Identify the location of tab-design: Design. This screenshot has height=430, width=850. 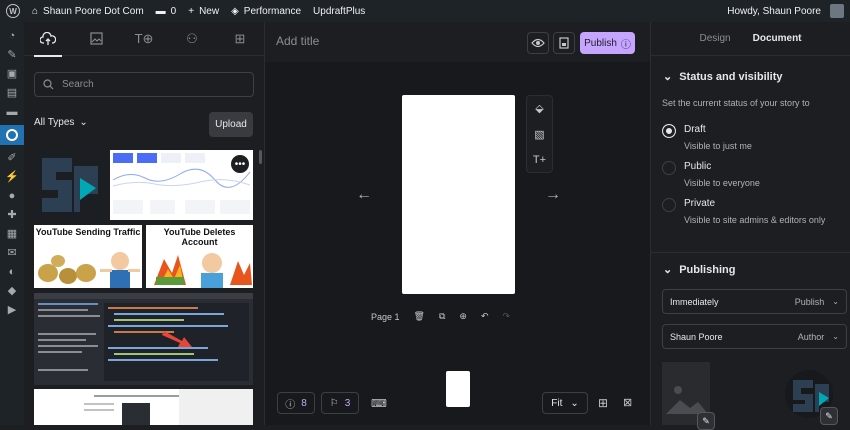
(714, 39).